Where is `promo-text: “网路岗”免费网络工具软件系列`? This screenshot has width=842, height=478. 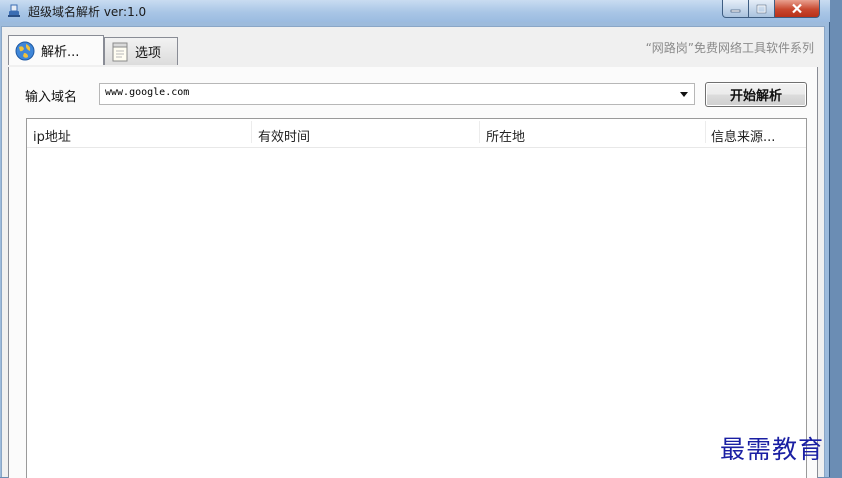 promo-text: “网路岗”免费网络工具软件系列 is located at coordinates (729, 48).